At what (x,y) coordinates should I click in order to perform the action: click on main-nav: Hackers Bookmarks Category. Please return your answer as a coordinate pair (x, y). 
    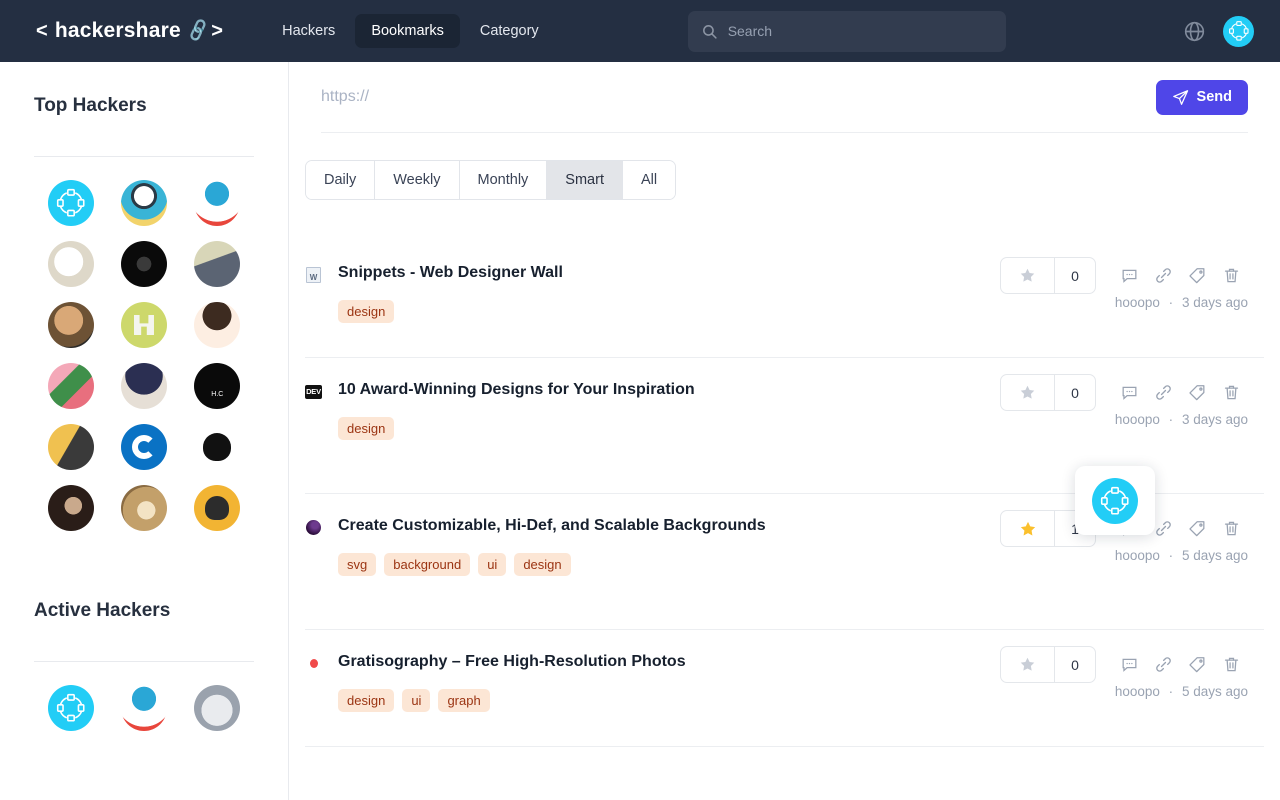
    Looking at the image, I should click on (410, 31).